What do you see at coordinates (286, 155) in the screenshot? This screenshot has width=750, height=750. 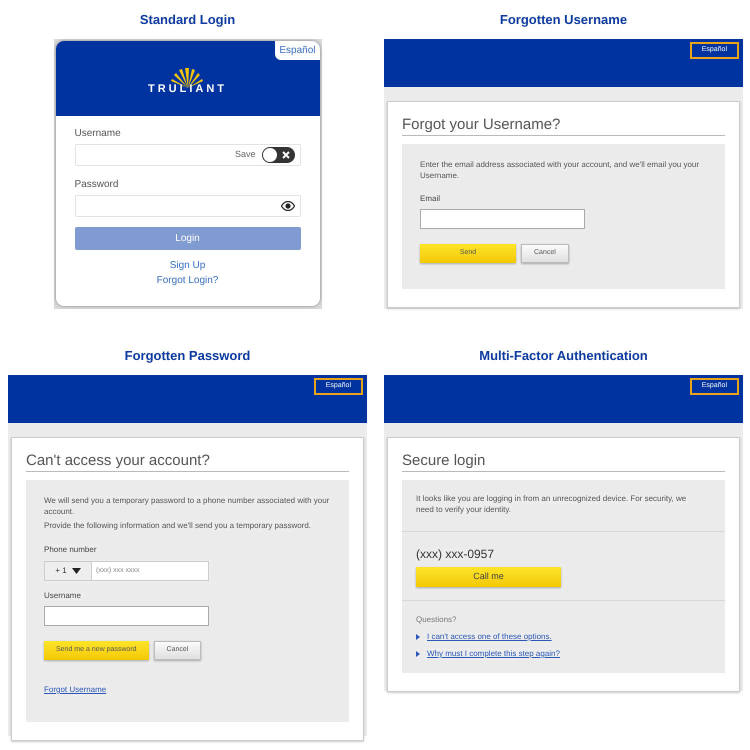 I see `close-icon` at bounding box center [286, 155].